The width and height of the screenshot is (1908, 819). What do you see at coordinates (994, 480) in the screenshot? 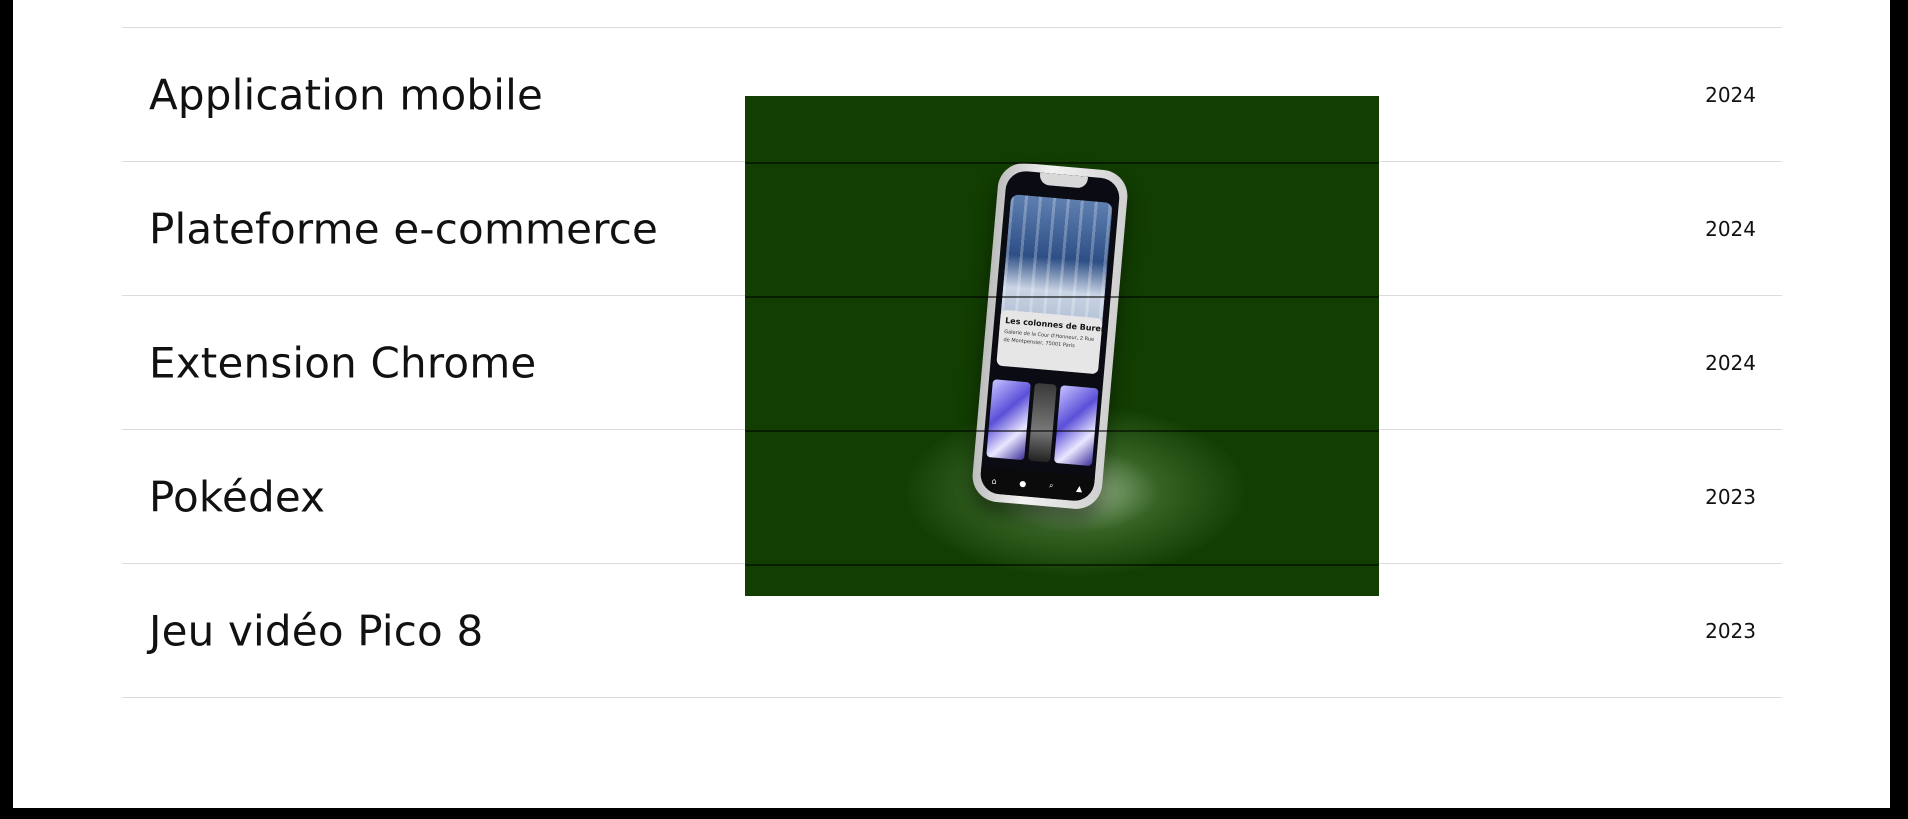
I see `home-icon: ⌂` at bounding box center [994, 480].